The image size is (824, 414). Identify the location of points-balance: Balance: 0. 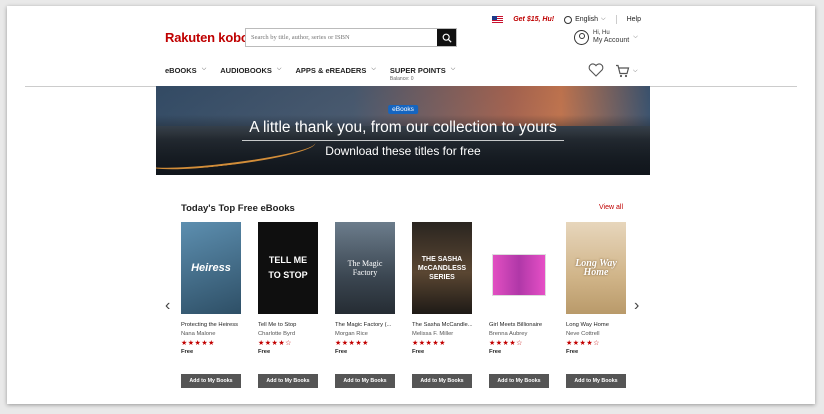
(401, 79).